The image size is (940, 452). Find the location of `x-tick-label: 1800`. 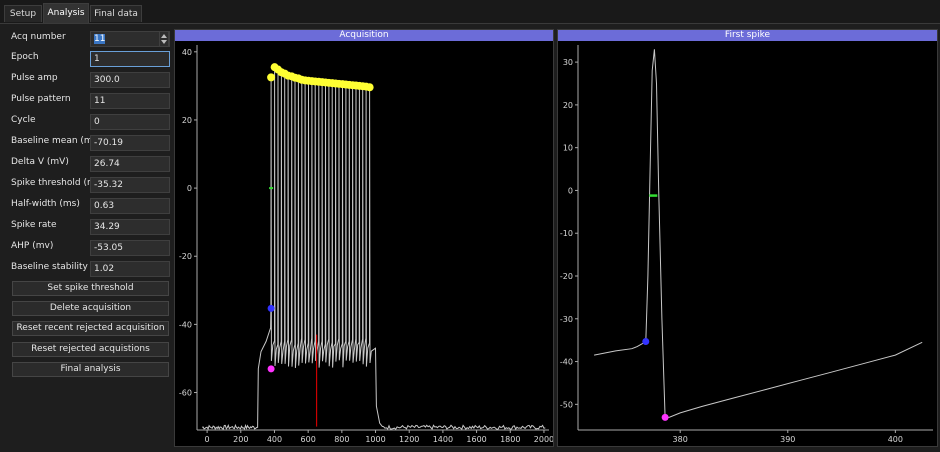

x-tick-label: 1800 is located at coordinates (510, 439).